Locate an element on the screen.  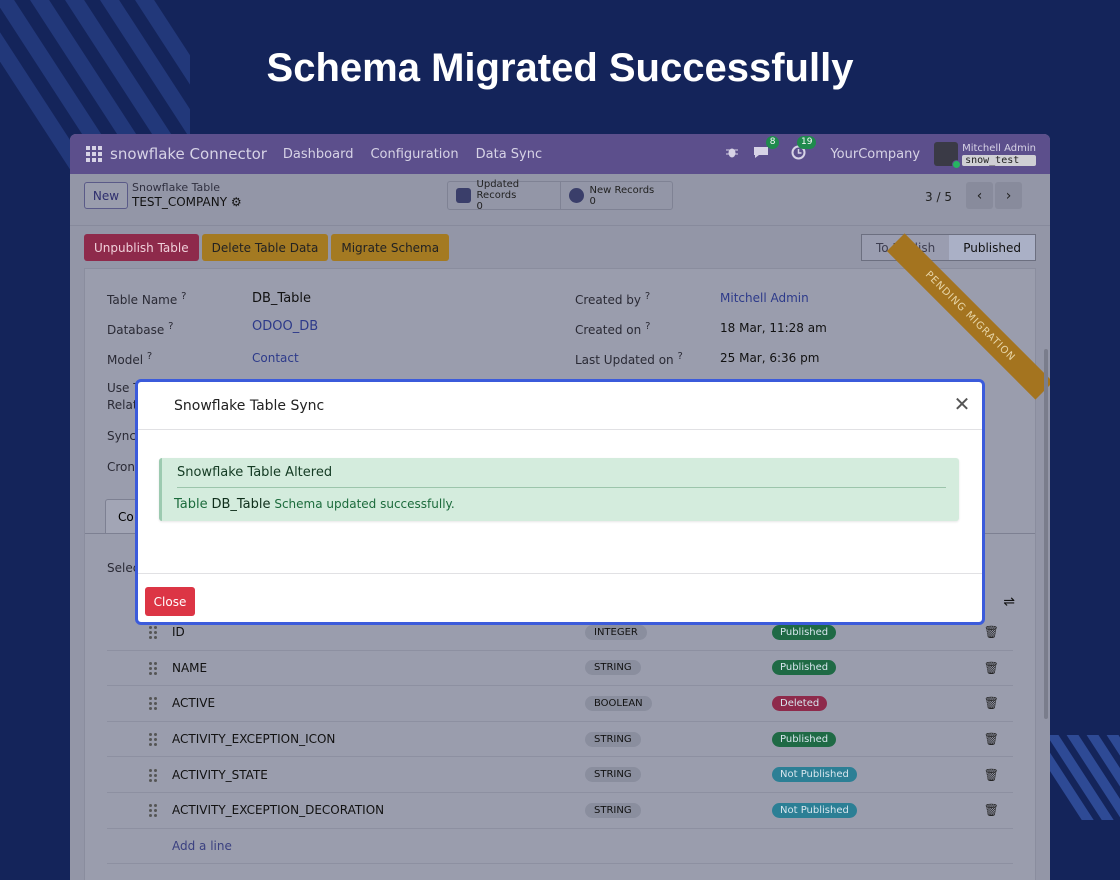
breadcrumb-parent: Snowflake Table is located at coordinates (187, 187).